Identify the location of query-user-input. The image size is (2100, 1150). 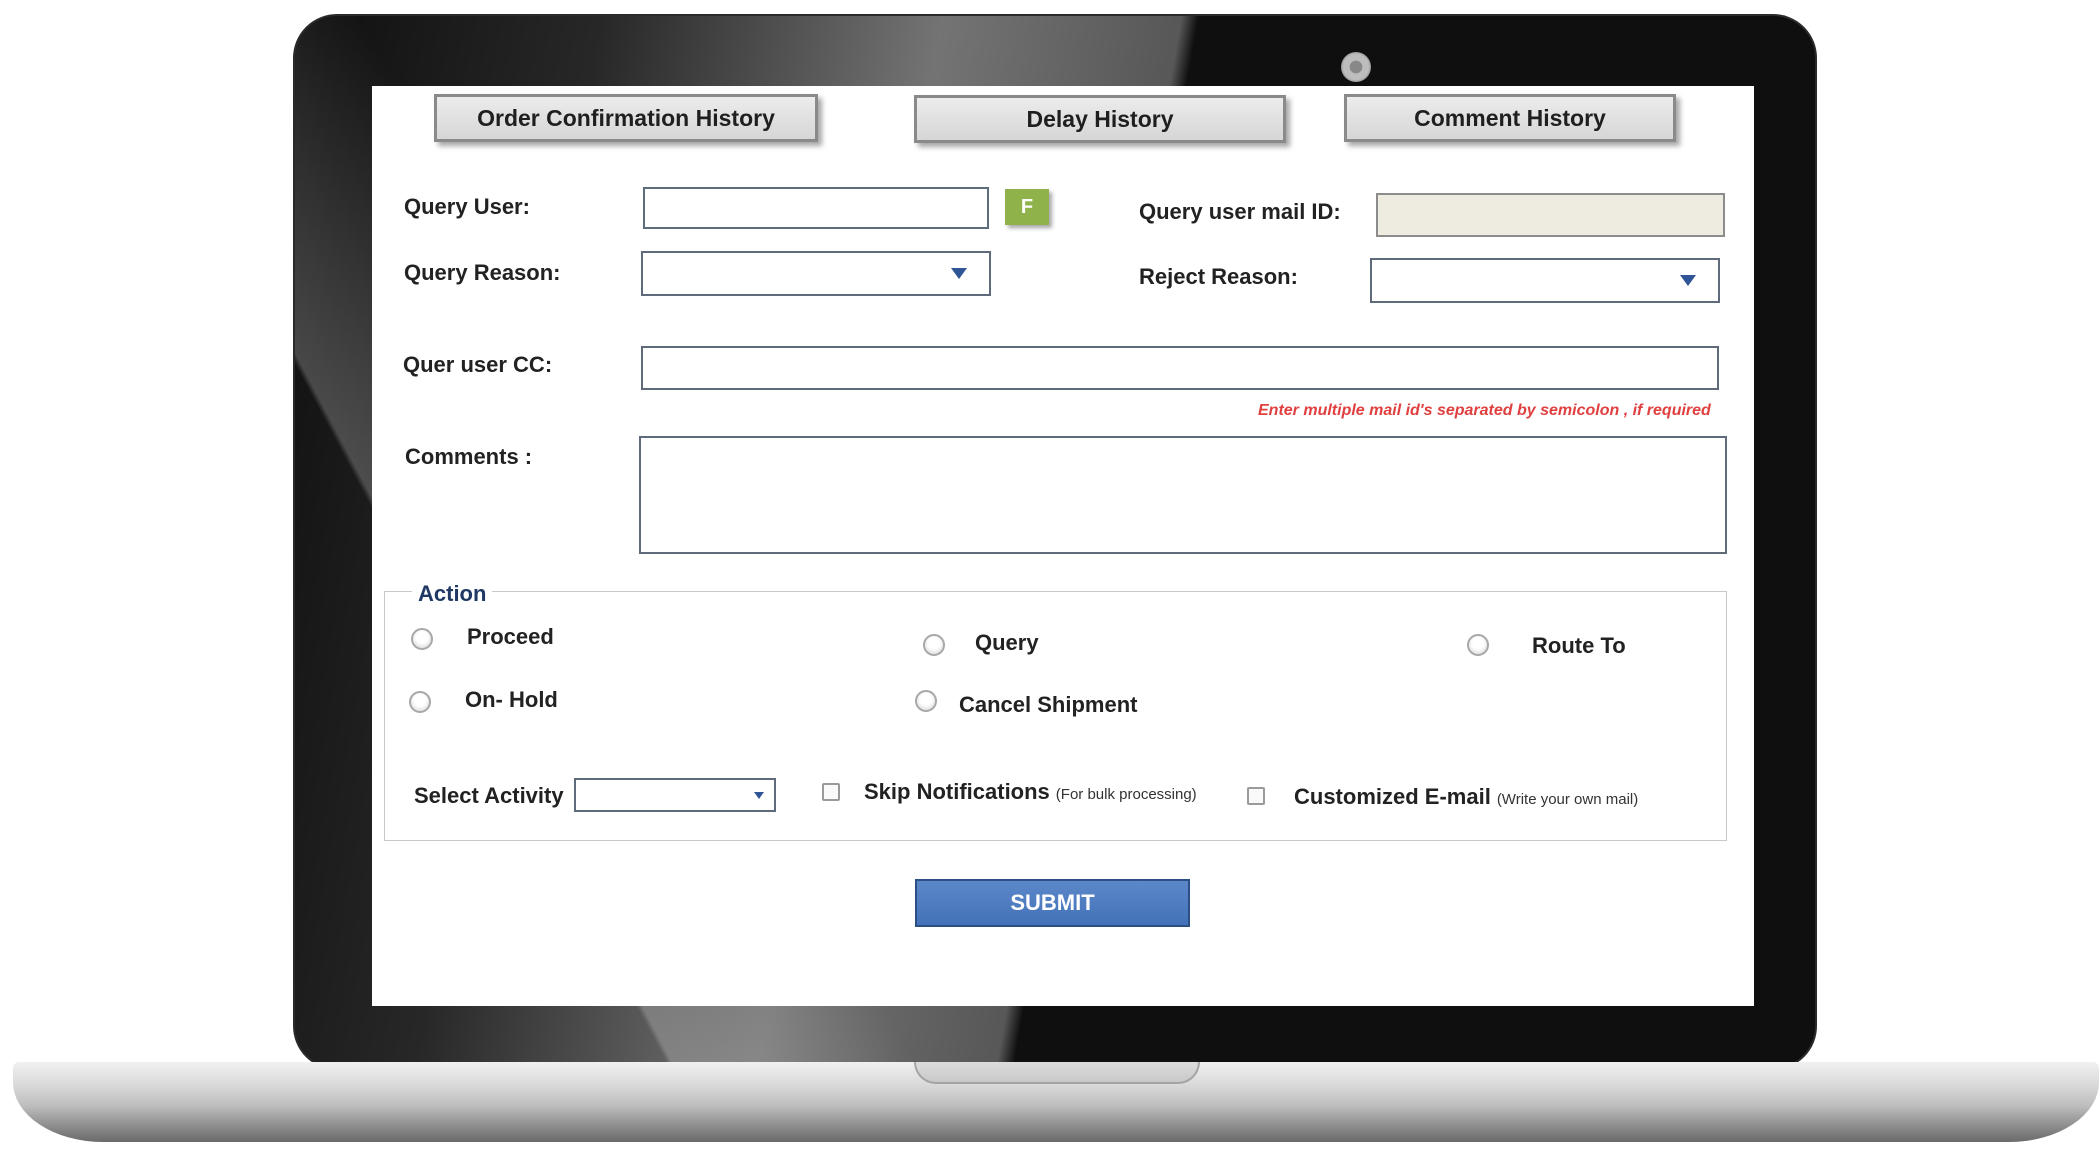
(816, 208).